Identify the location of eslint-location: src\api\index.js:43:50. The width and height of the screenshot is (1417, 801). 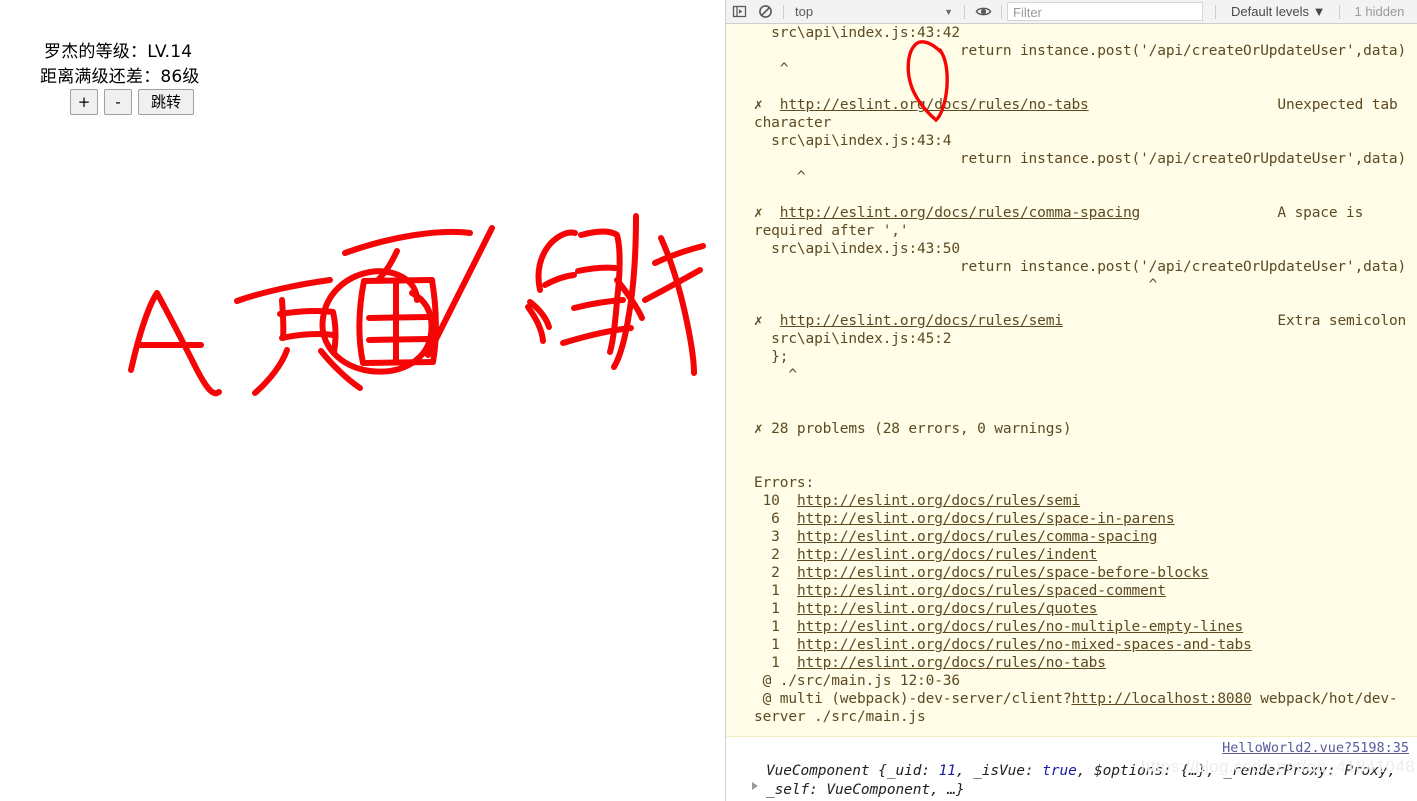
(865, 249).